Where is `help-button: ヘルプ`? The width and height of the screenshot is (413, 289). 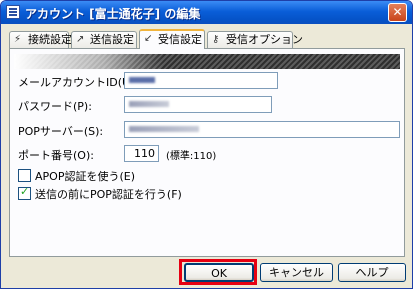
help-button: ヘルプ is located at coordinates (372, 272).